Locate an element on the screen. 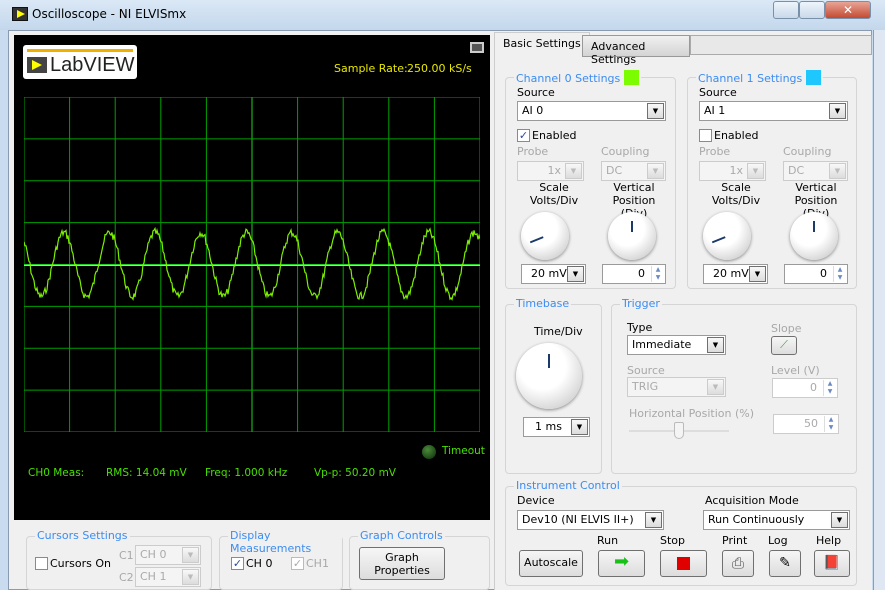 The width and height of the screenshot is (885, 590). stop-square-icon is located at coordinates (683, 563).